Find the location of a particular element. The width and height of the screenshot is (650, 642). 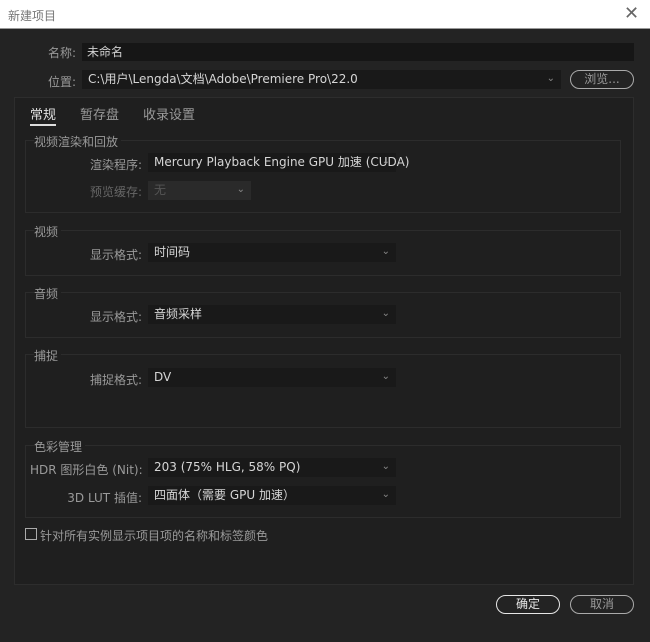

preview-value: 无 is located at coordinates (160, 190).